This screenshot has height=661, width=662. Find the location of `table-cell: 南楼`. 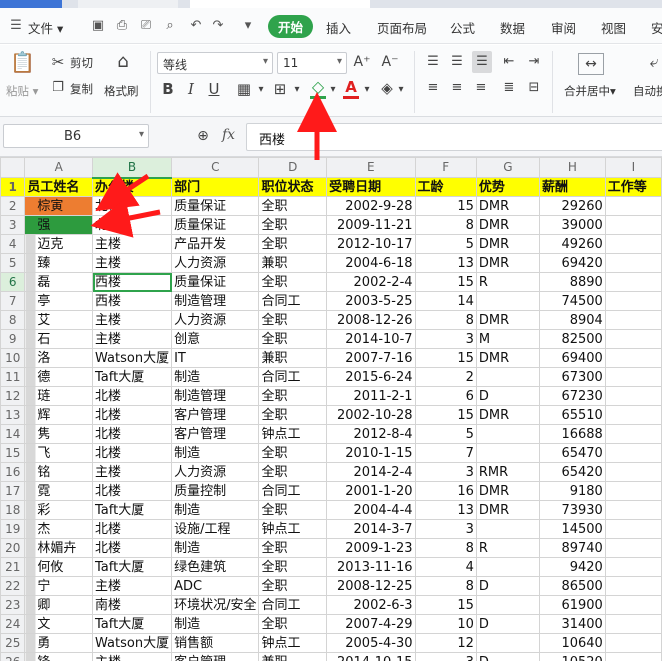

table-cell: 南楼 is located at coordinates (132, 605).